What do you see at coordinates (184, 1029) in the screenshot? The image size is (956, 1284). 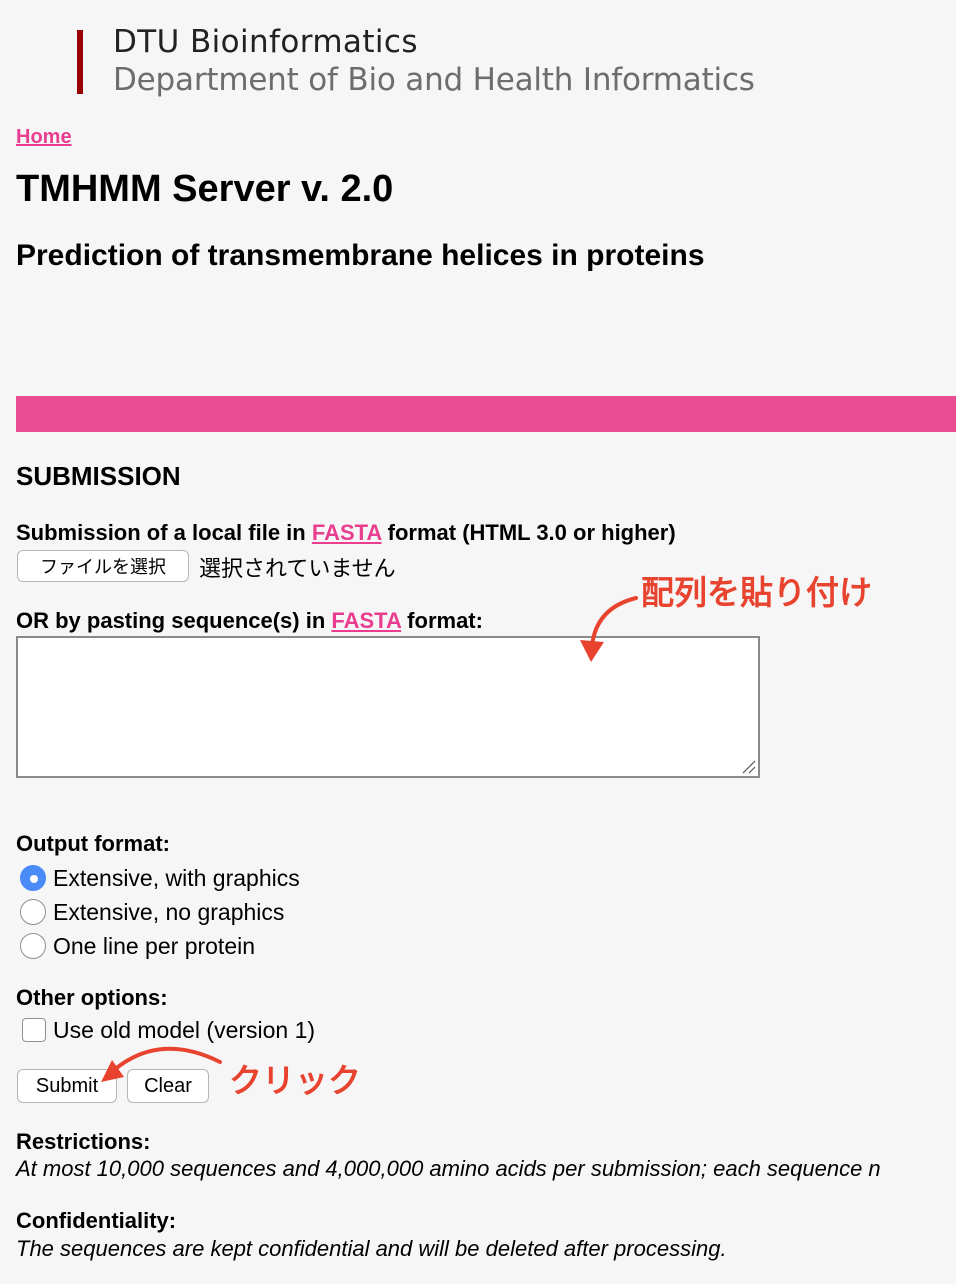 I see `old-model-label: Use old model (version 1)` at bounding box center [184, 1029].